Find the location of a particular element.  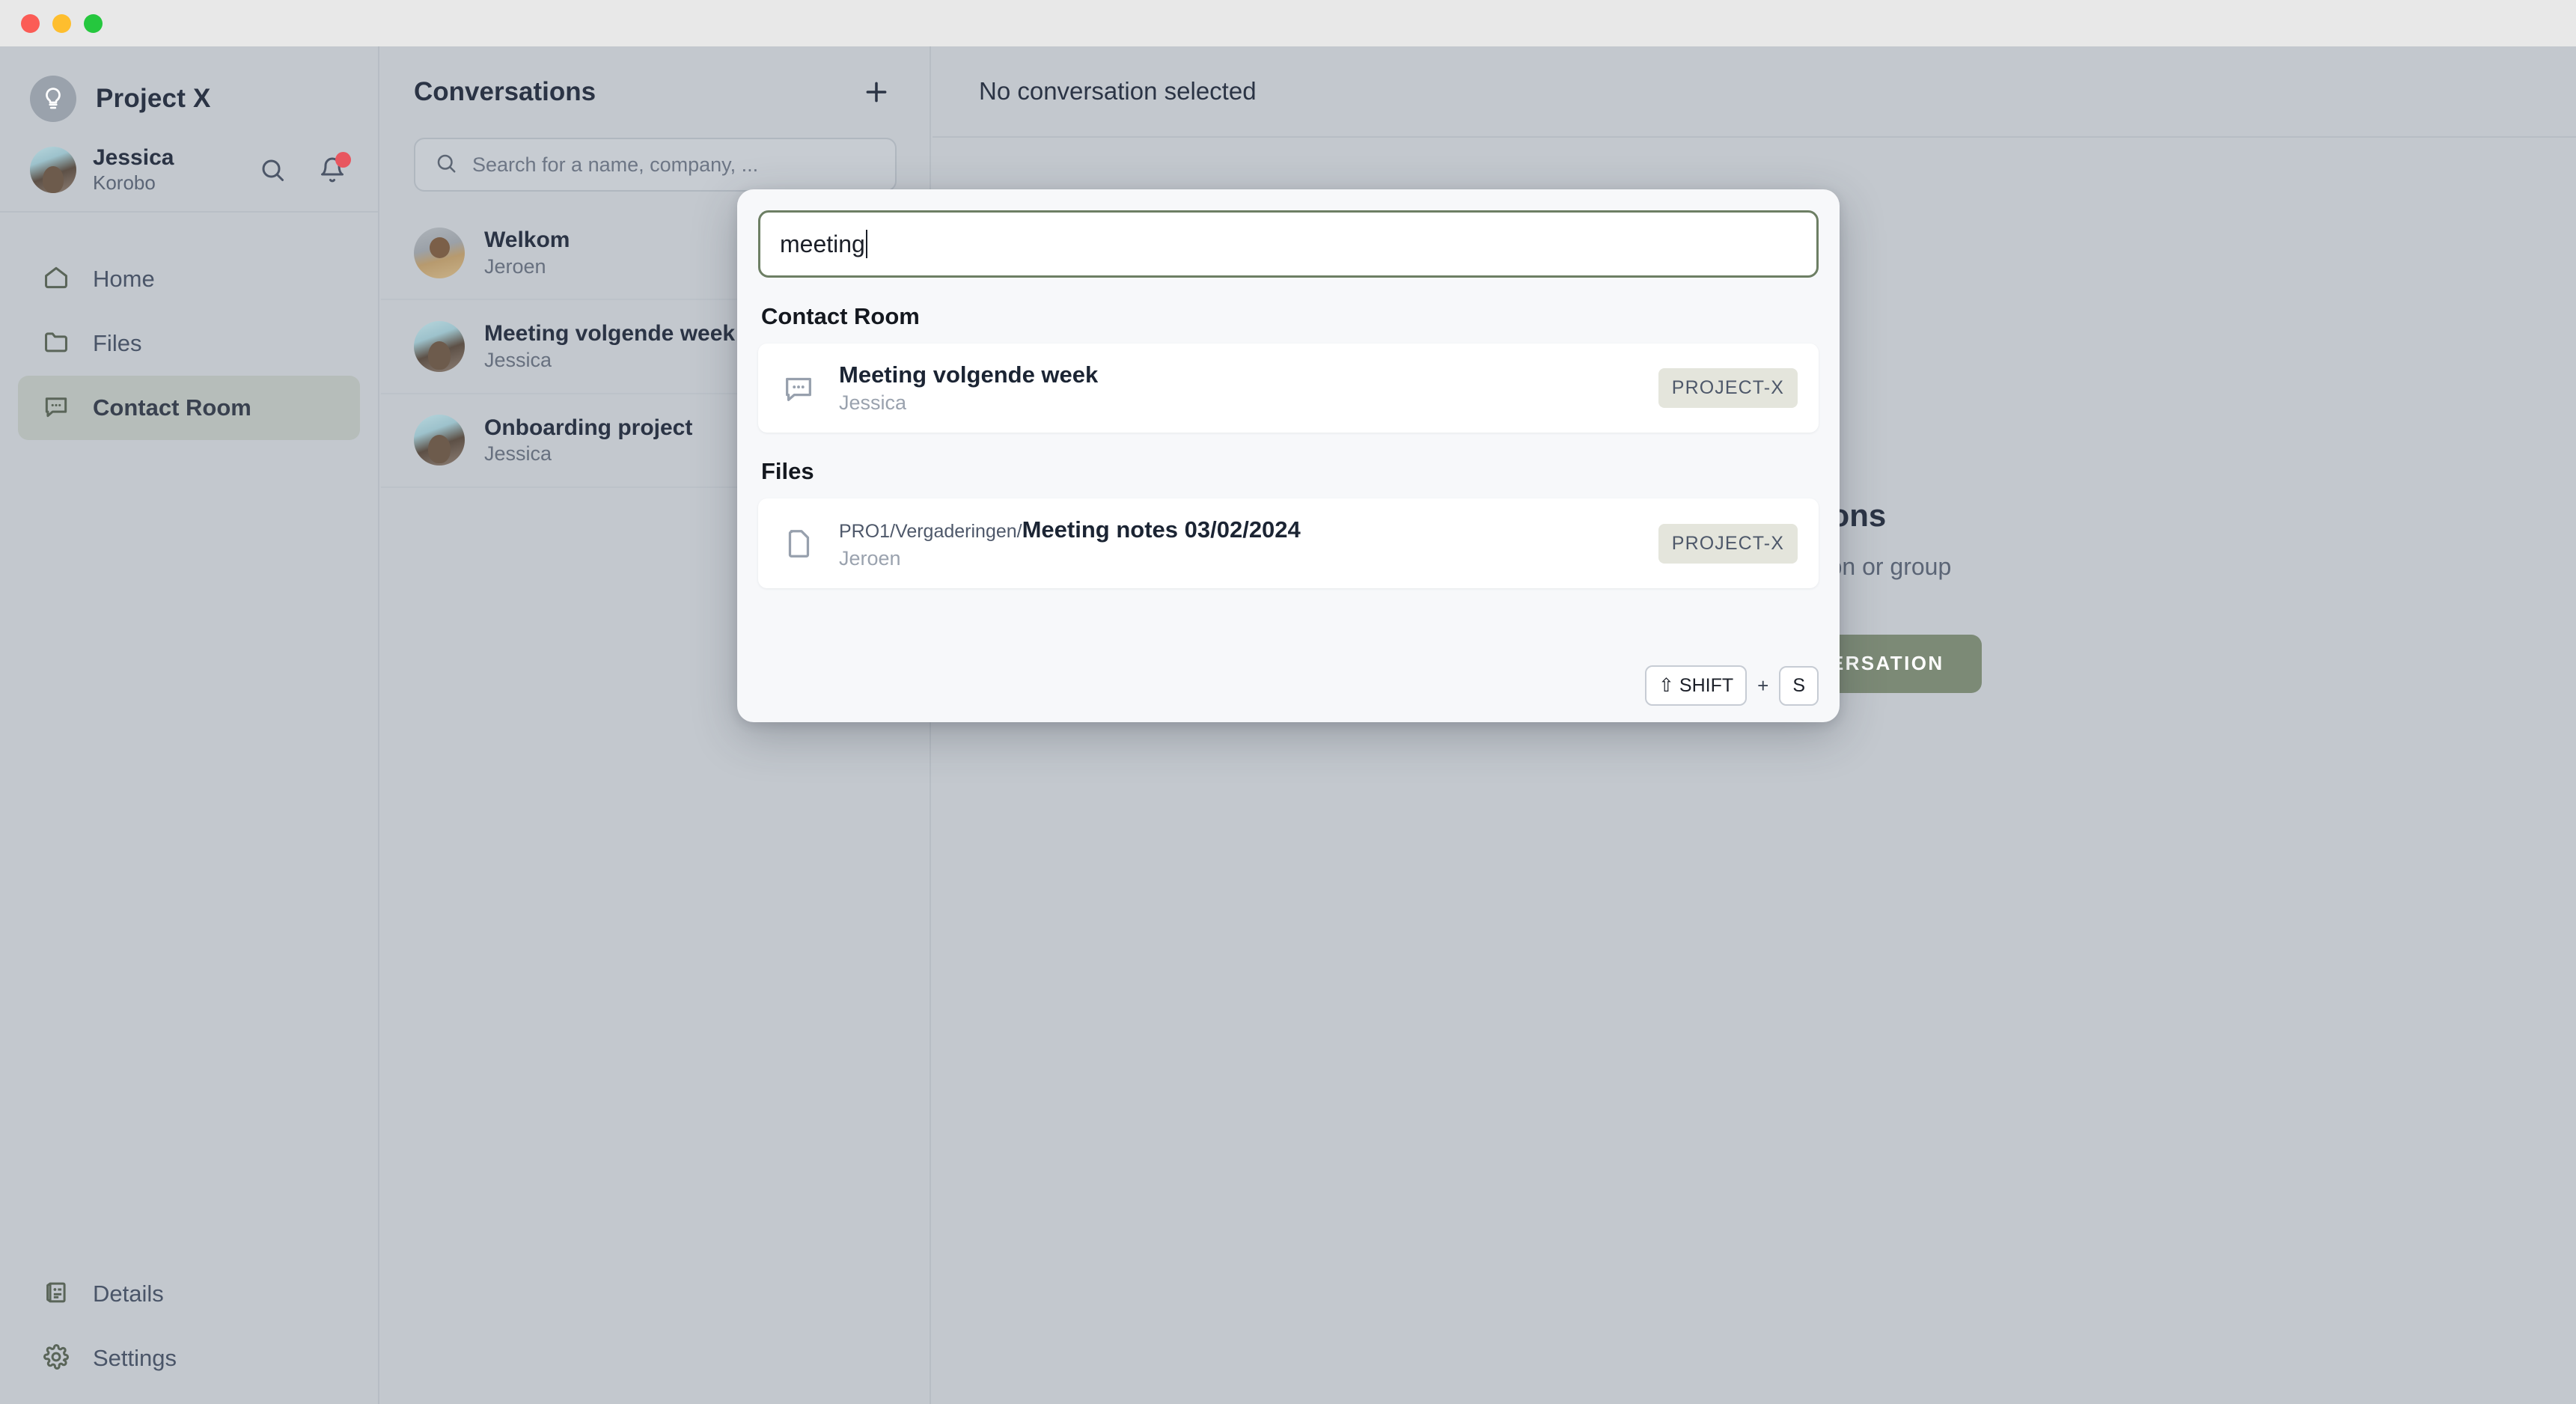

page-title: No conversation selected is located at coordinates (1118, 91).